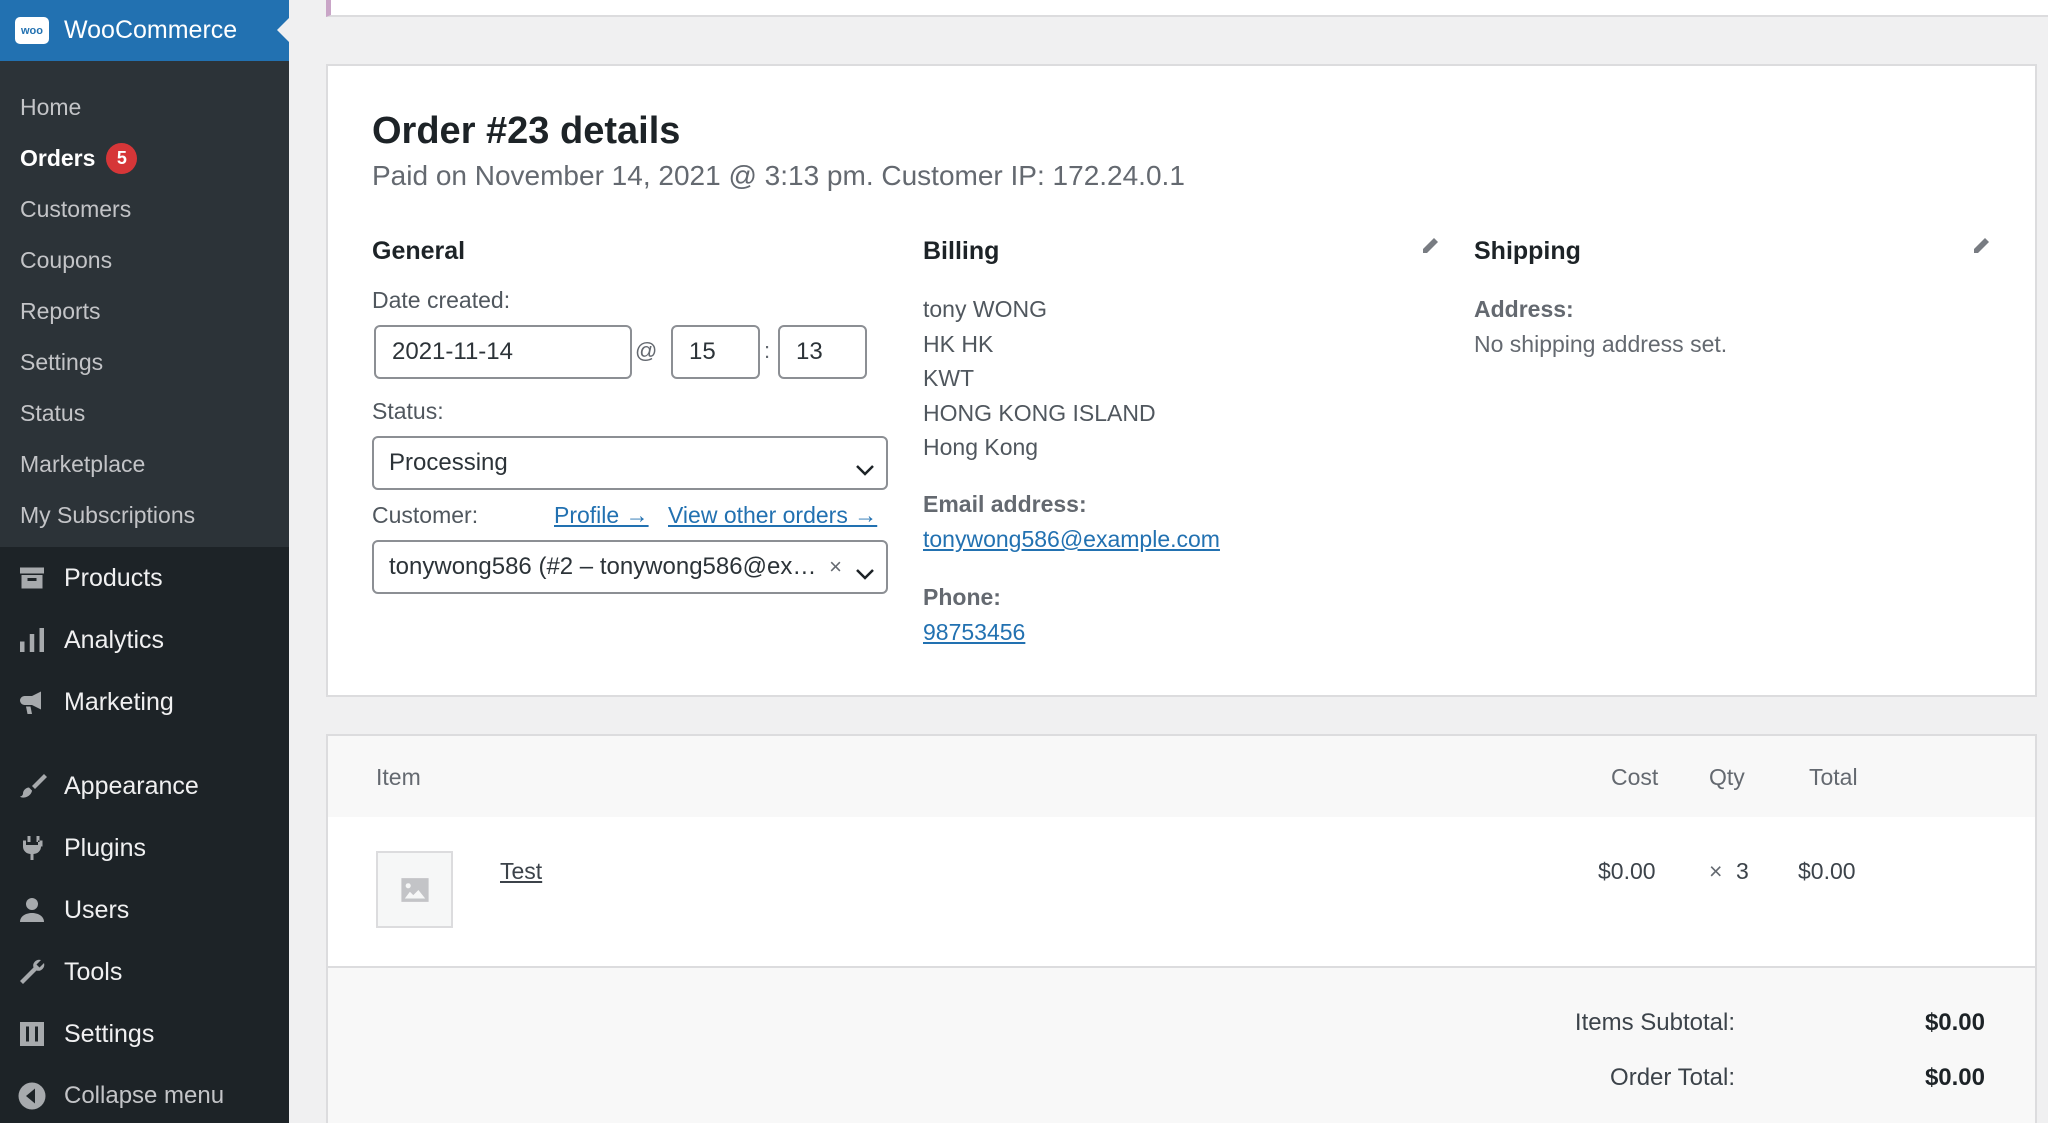 This screenshot has width=2048, height=1123. What do you see at coordinates (1954, 1077) in the screenshot?
I see `order-total-value: $0.00` at bounding box center [1954, 1077].